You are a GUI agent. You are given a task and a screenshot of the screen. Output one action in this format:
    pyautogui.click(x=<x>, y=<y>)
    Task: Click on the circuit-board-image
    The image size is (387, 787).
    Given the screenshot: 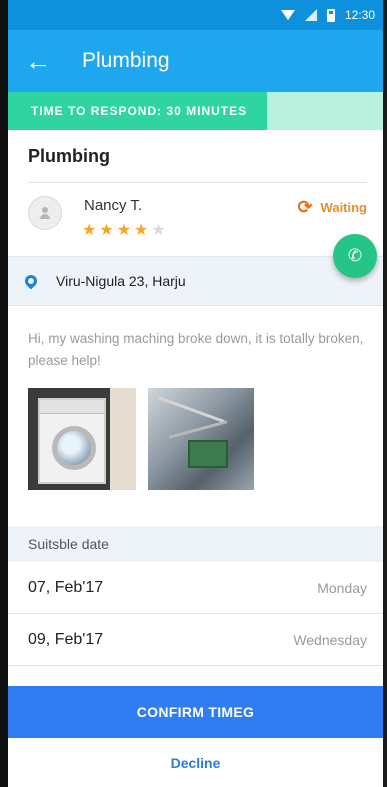 What is the action you would take?
    pyautogui.click(x=208, y=454)
    